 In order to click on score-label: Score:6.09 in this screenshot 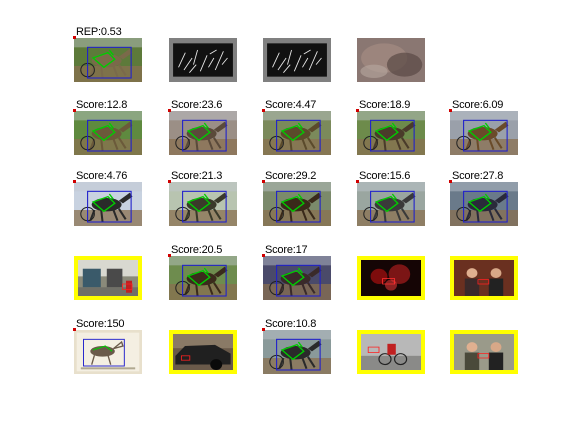, I will do `click(478, 105)`.